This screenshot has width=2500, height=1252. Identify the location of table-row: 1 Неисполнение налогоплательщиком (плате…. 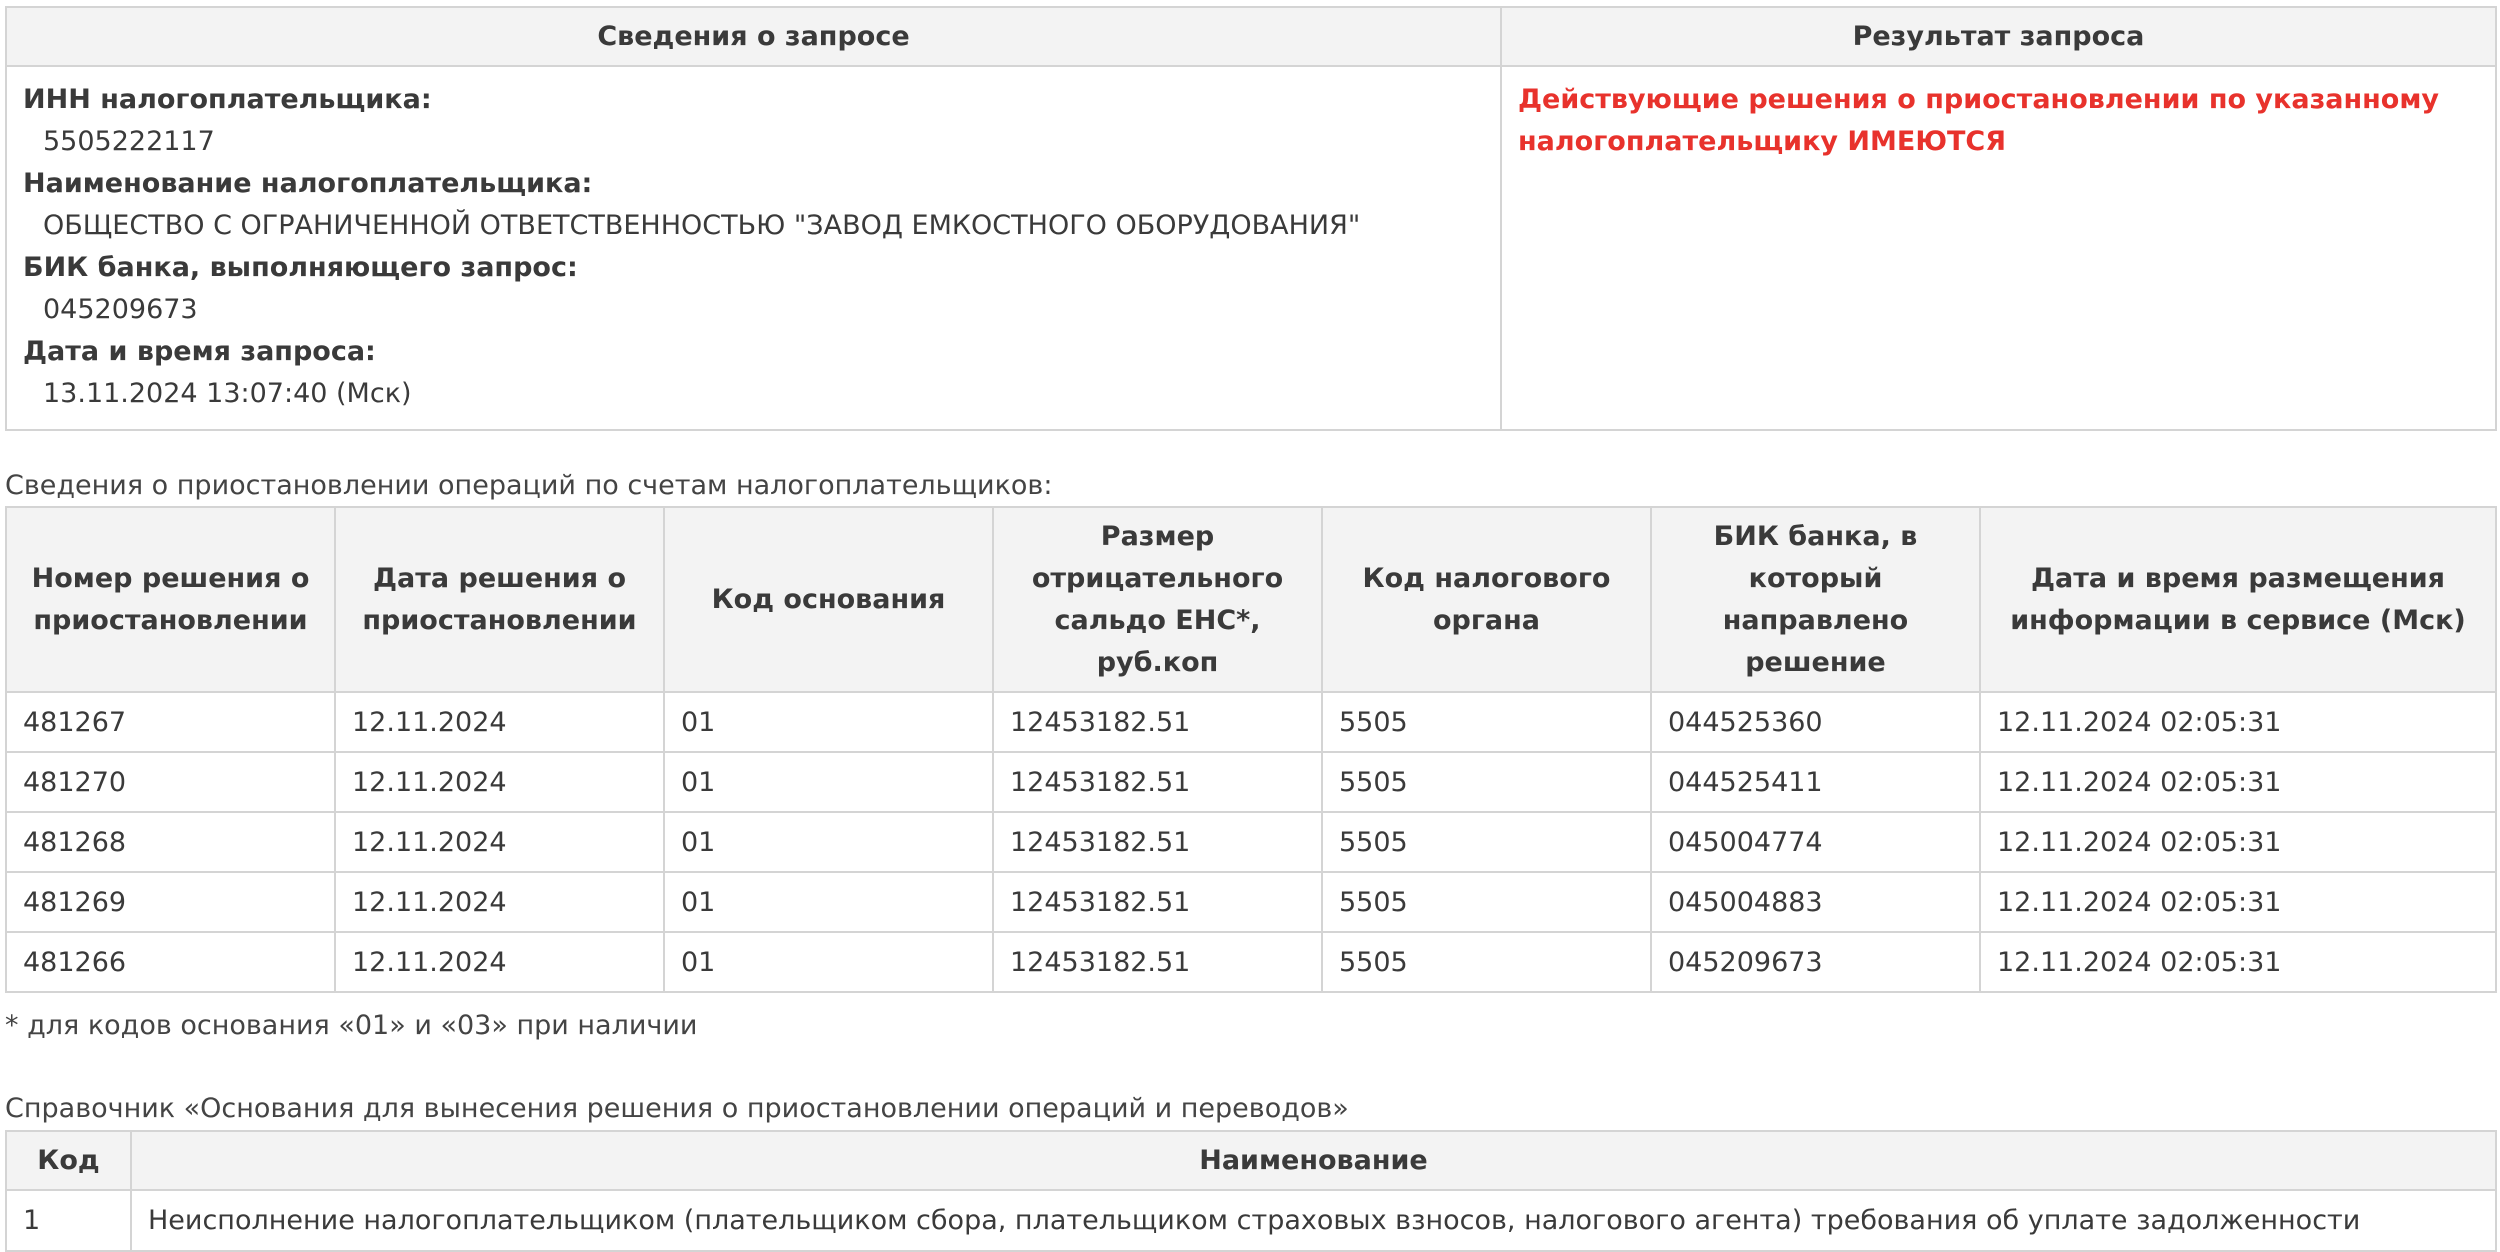
(1251, 1220).